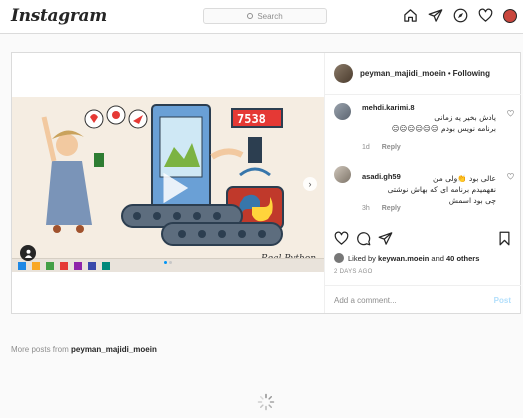  I want to click on carousel-dot-active, so click(165, 262).